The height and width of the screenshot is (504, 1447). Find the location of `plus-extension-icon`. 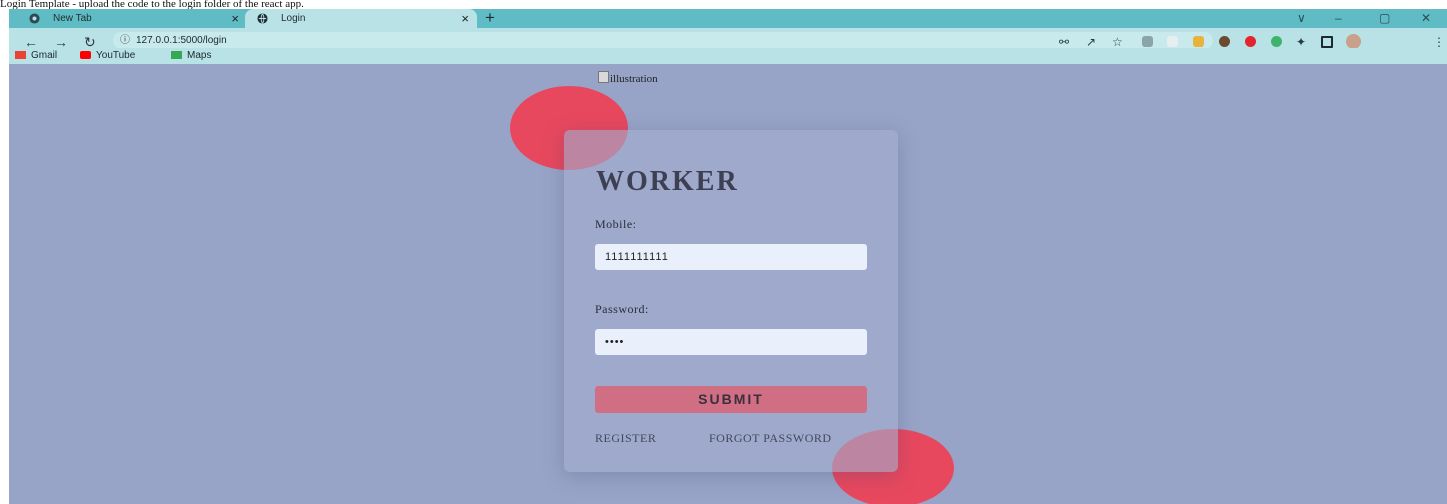

plus-extension-icon is located at coordinates (1276, 41).